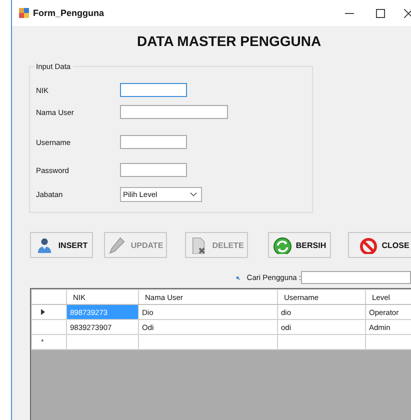 The image size is (411, 420). What do you see at coordinates (282, 245) in the screenshot?
I see `refresh-icon` at bounding box center [282, 245].